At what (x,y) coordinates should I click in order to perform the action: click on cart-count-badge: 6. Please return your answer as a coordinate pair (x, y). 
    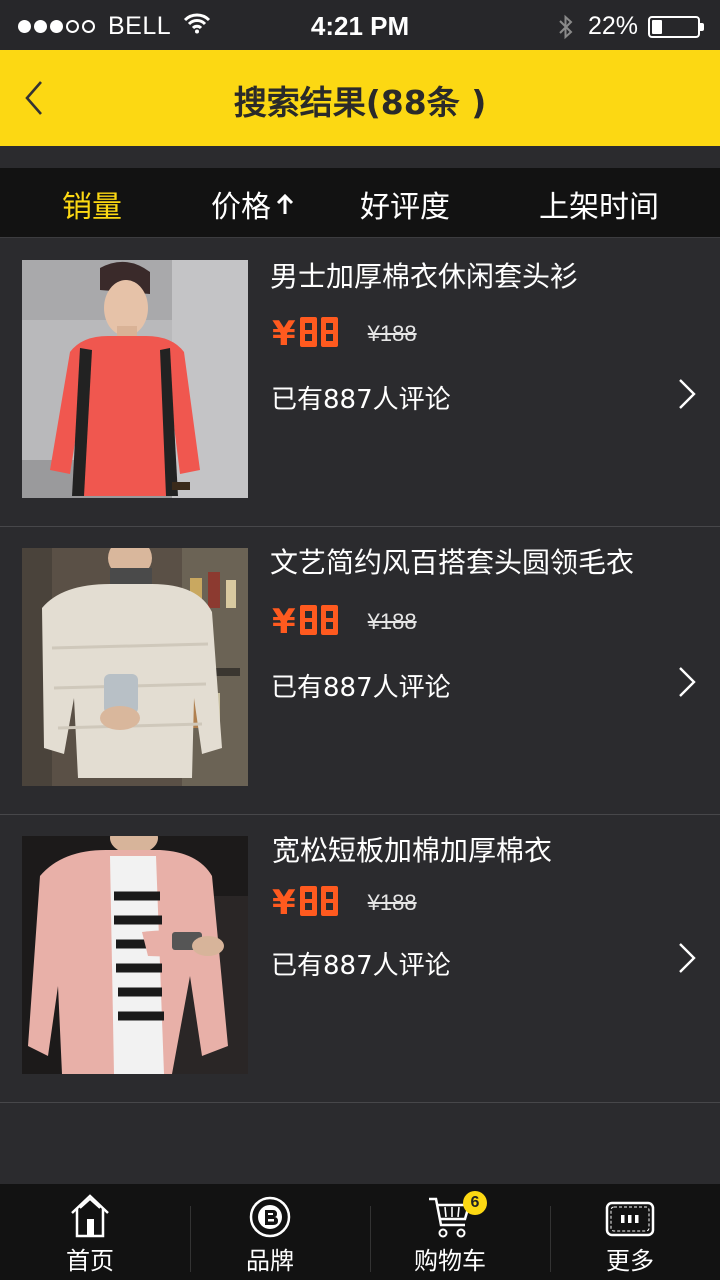
    Looking at the image, I should click on (475, 1203).